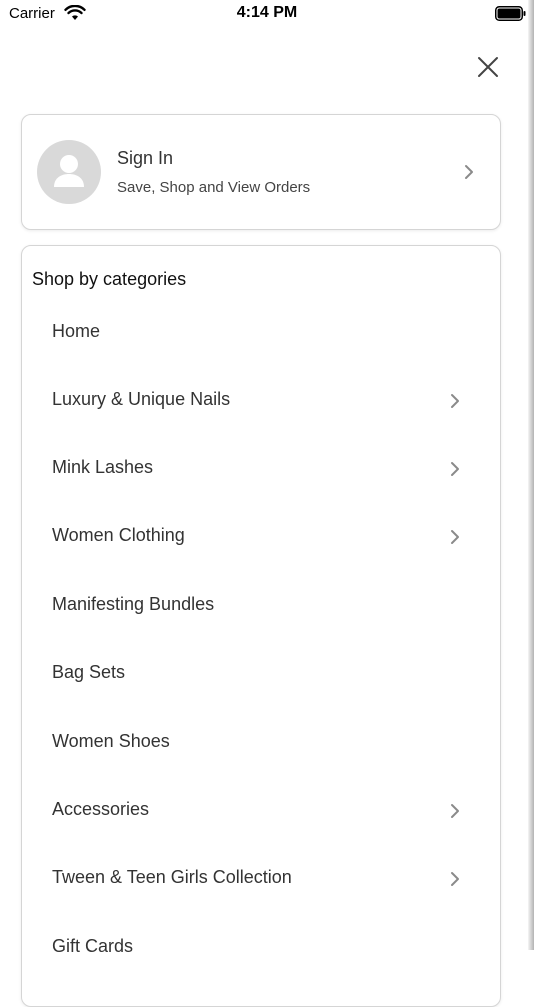 The height and width of the screenshot is (1007, 534). I want to click on category-item-women-clothing: Women Clothing, so click(261, 539).